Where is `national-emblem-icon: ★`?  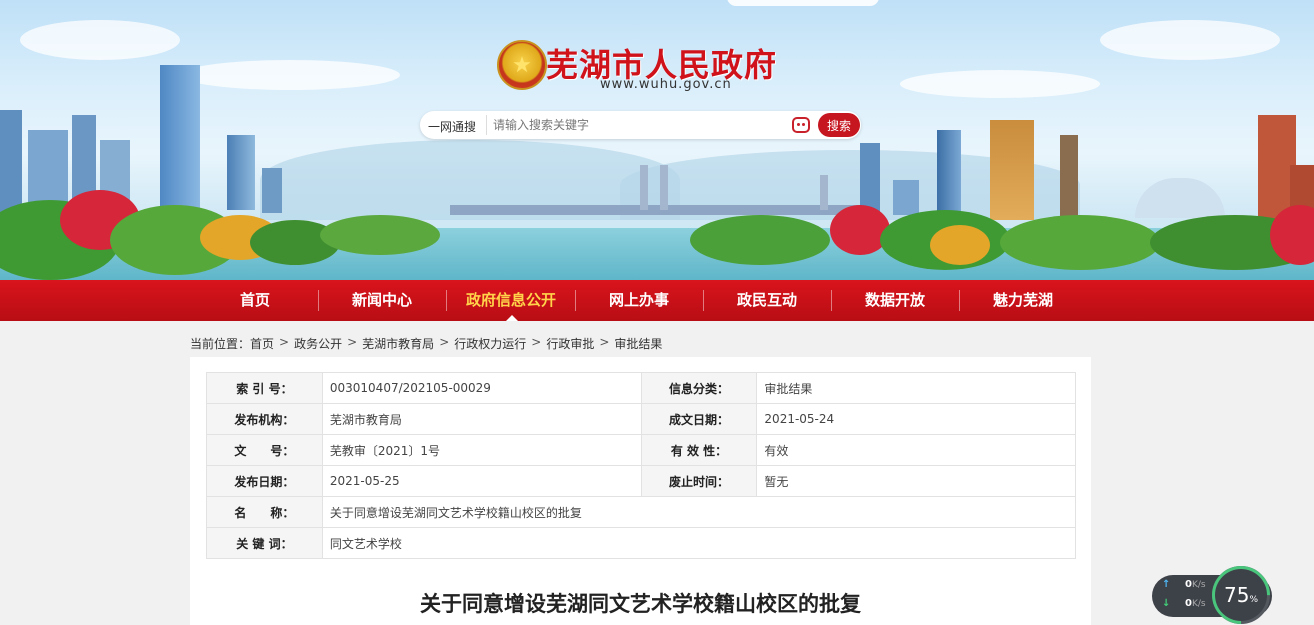 national-emblem-icon: ★ is located at coordinates (522, 65).